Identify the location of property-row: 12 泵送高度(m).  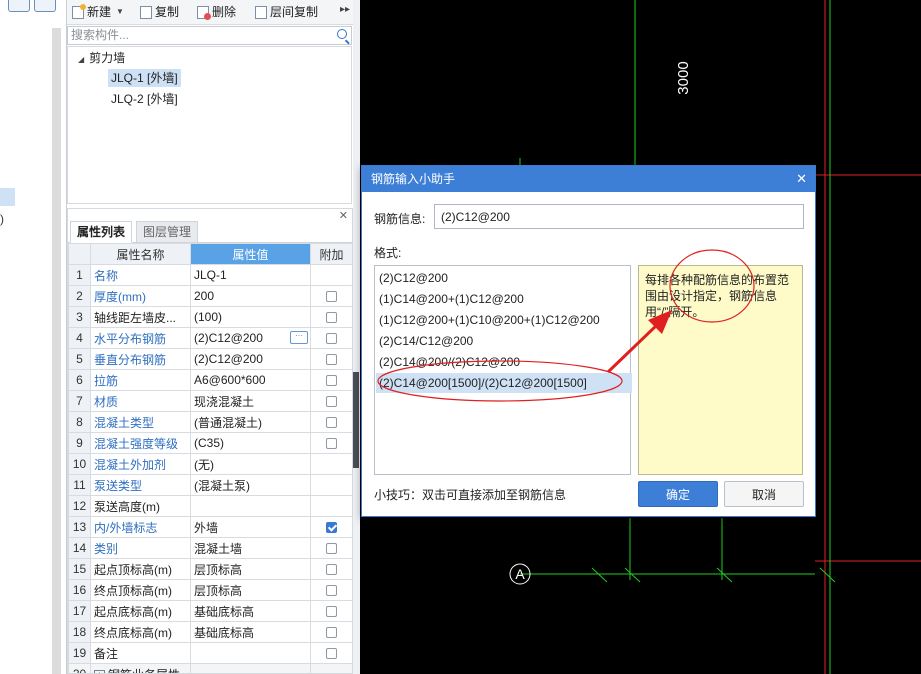
(210, 506).